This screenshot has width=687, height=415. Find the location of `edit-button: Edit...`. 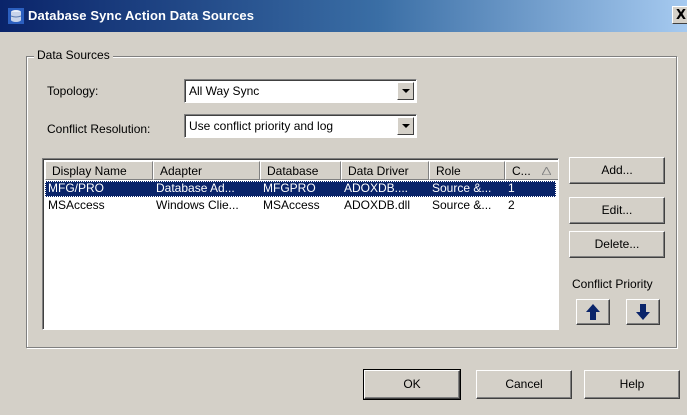

edit-button: Edit... is located at coordinates (617, 210).